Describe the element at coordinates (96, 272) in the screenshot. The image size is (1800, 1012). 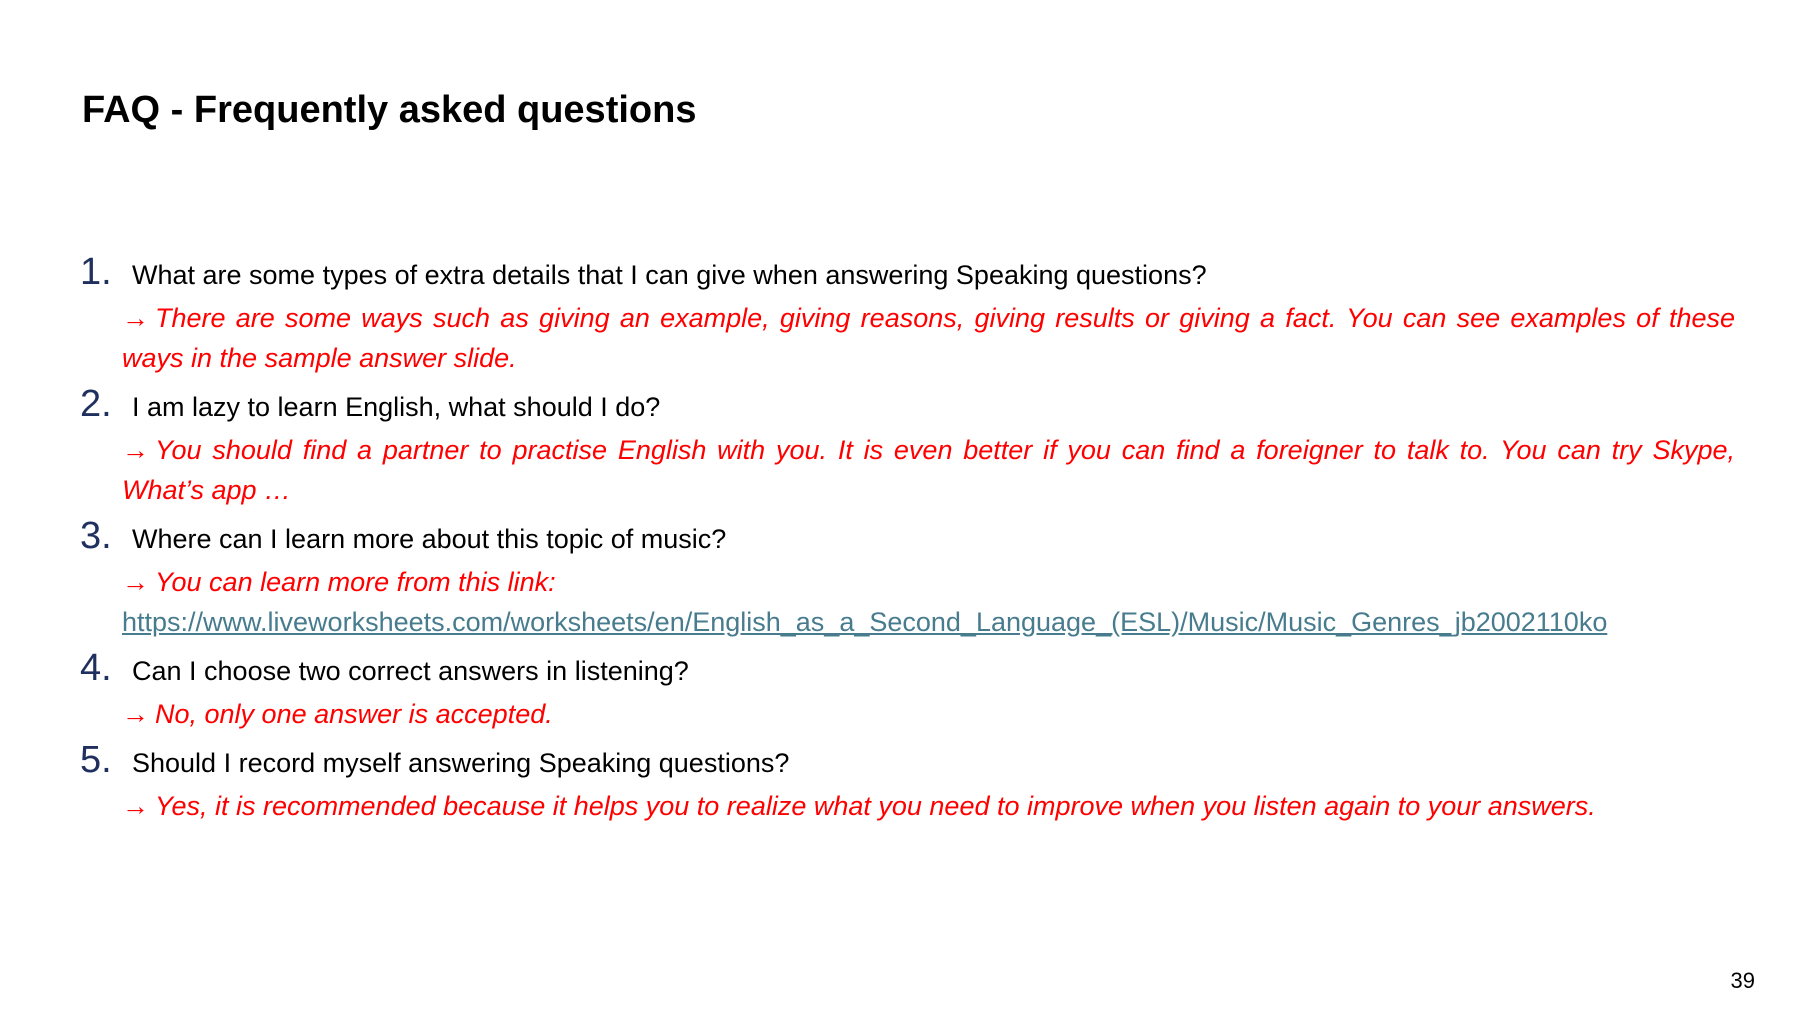
I see `question-number: 1.` at that location.